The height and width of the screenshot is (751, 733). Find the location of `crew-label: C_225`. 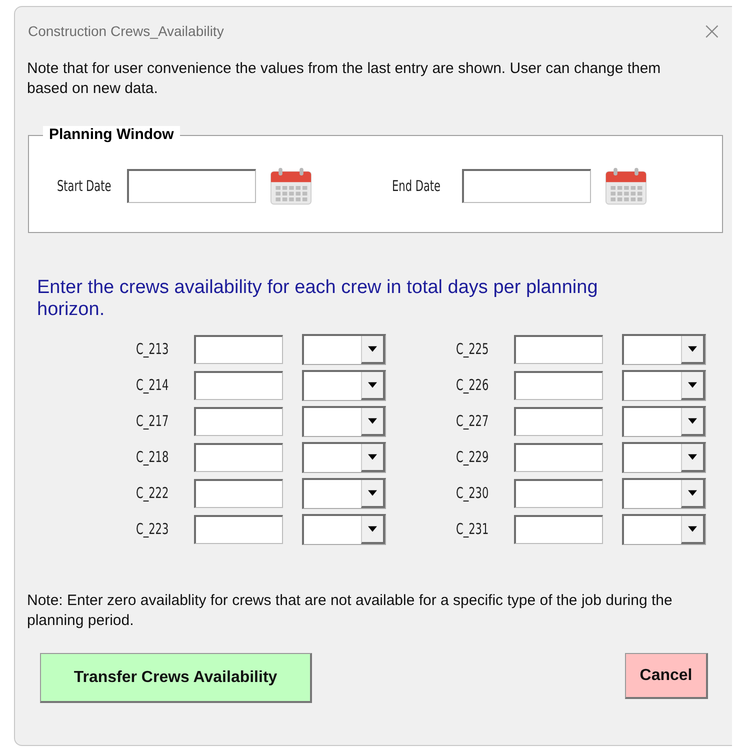

crew-label: C_225 is located at coordinates (473, 349).